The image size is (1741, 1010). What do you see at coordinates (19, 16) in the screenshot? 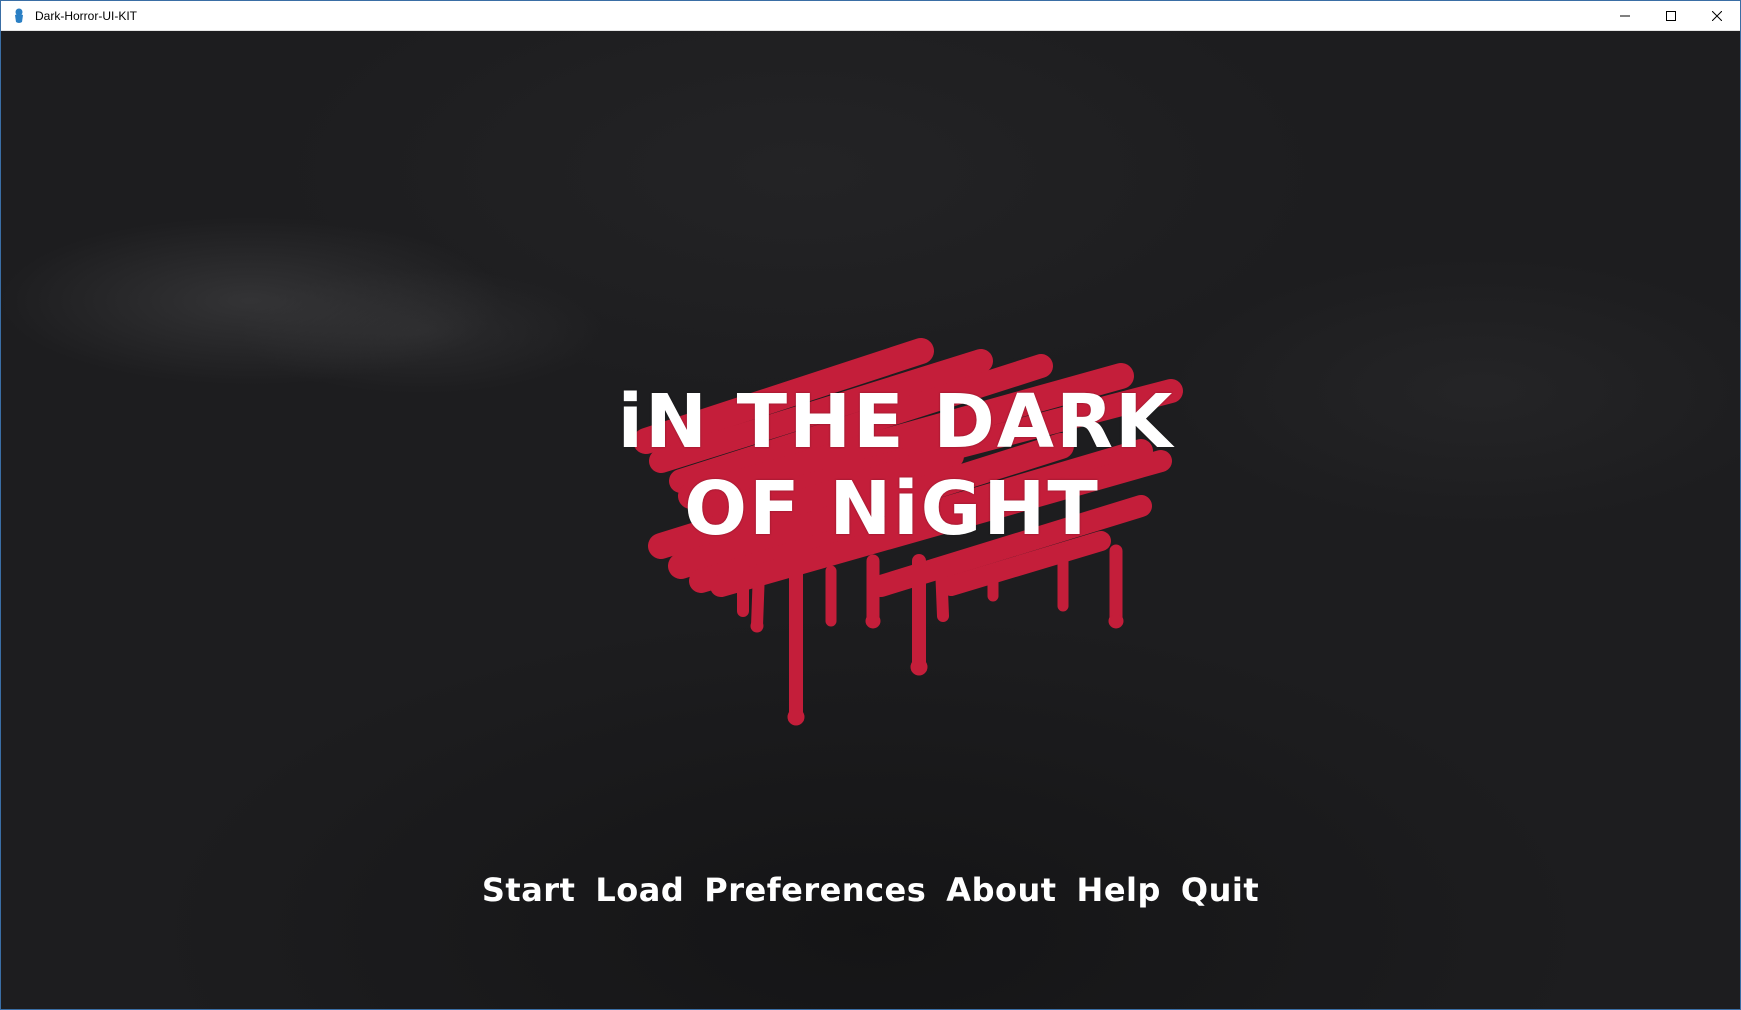
I see `renpy-icon` at bounding box center [19, 16].